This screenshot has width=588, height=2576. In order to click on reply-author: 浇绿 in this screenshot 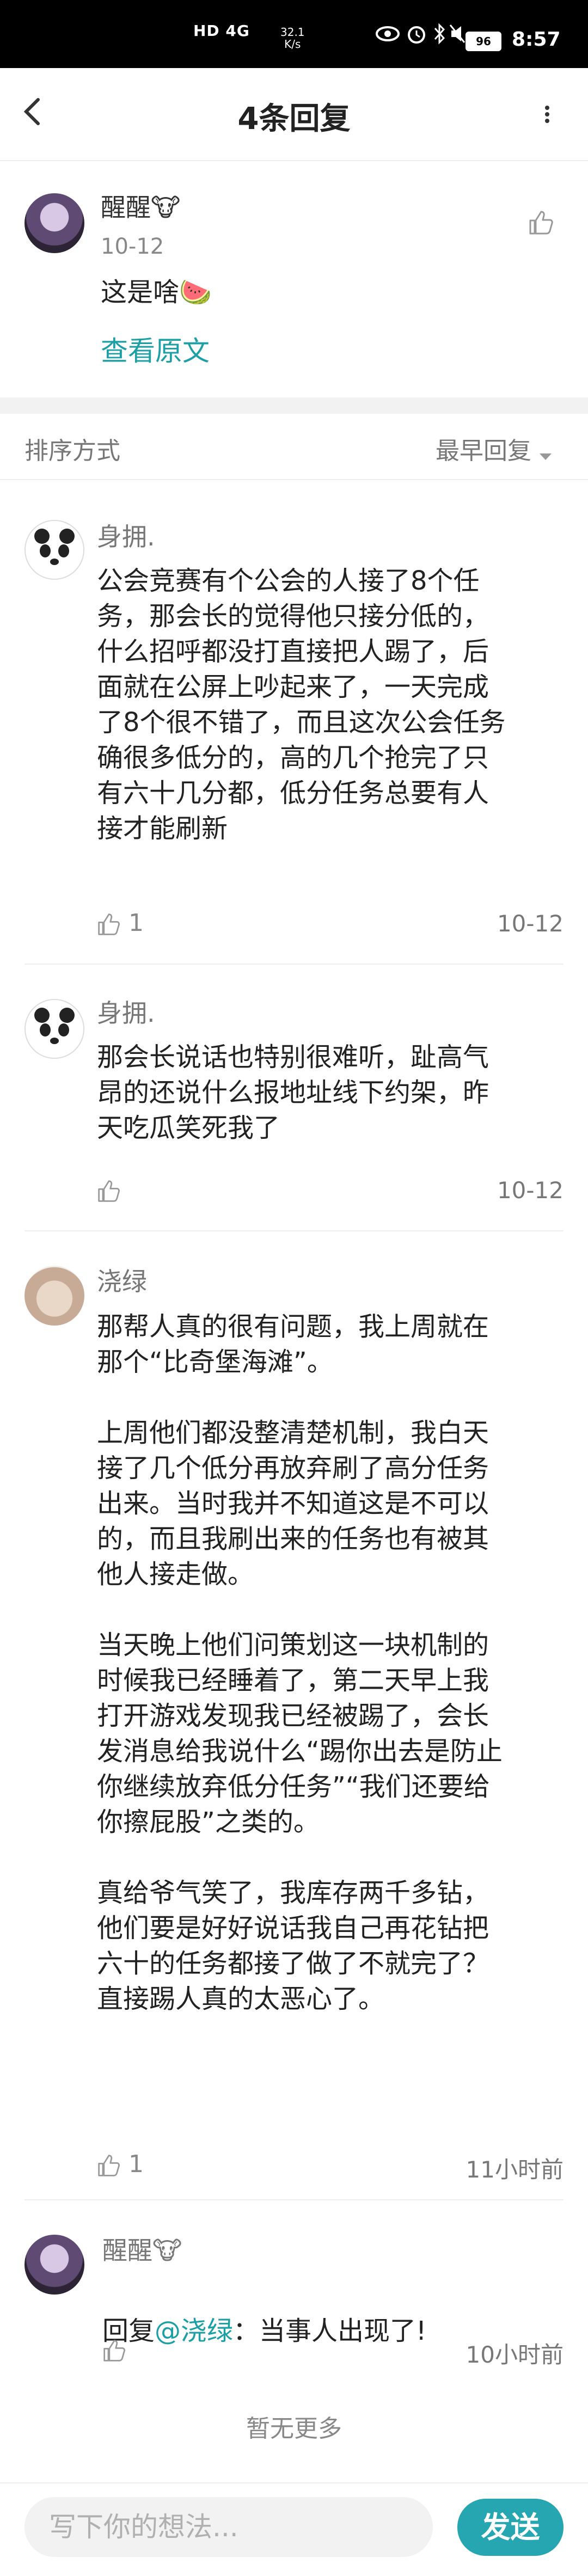, I will do `click(122, 1280)`.